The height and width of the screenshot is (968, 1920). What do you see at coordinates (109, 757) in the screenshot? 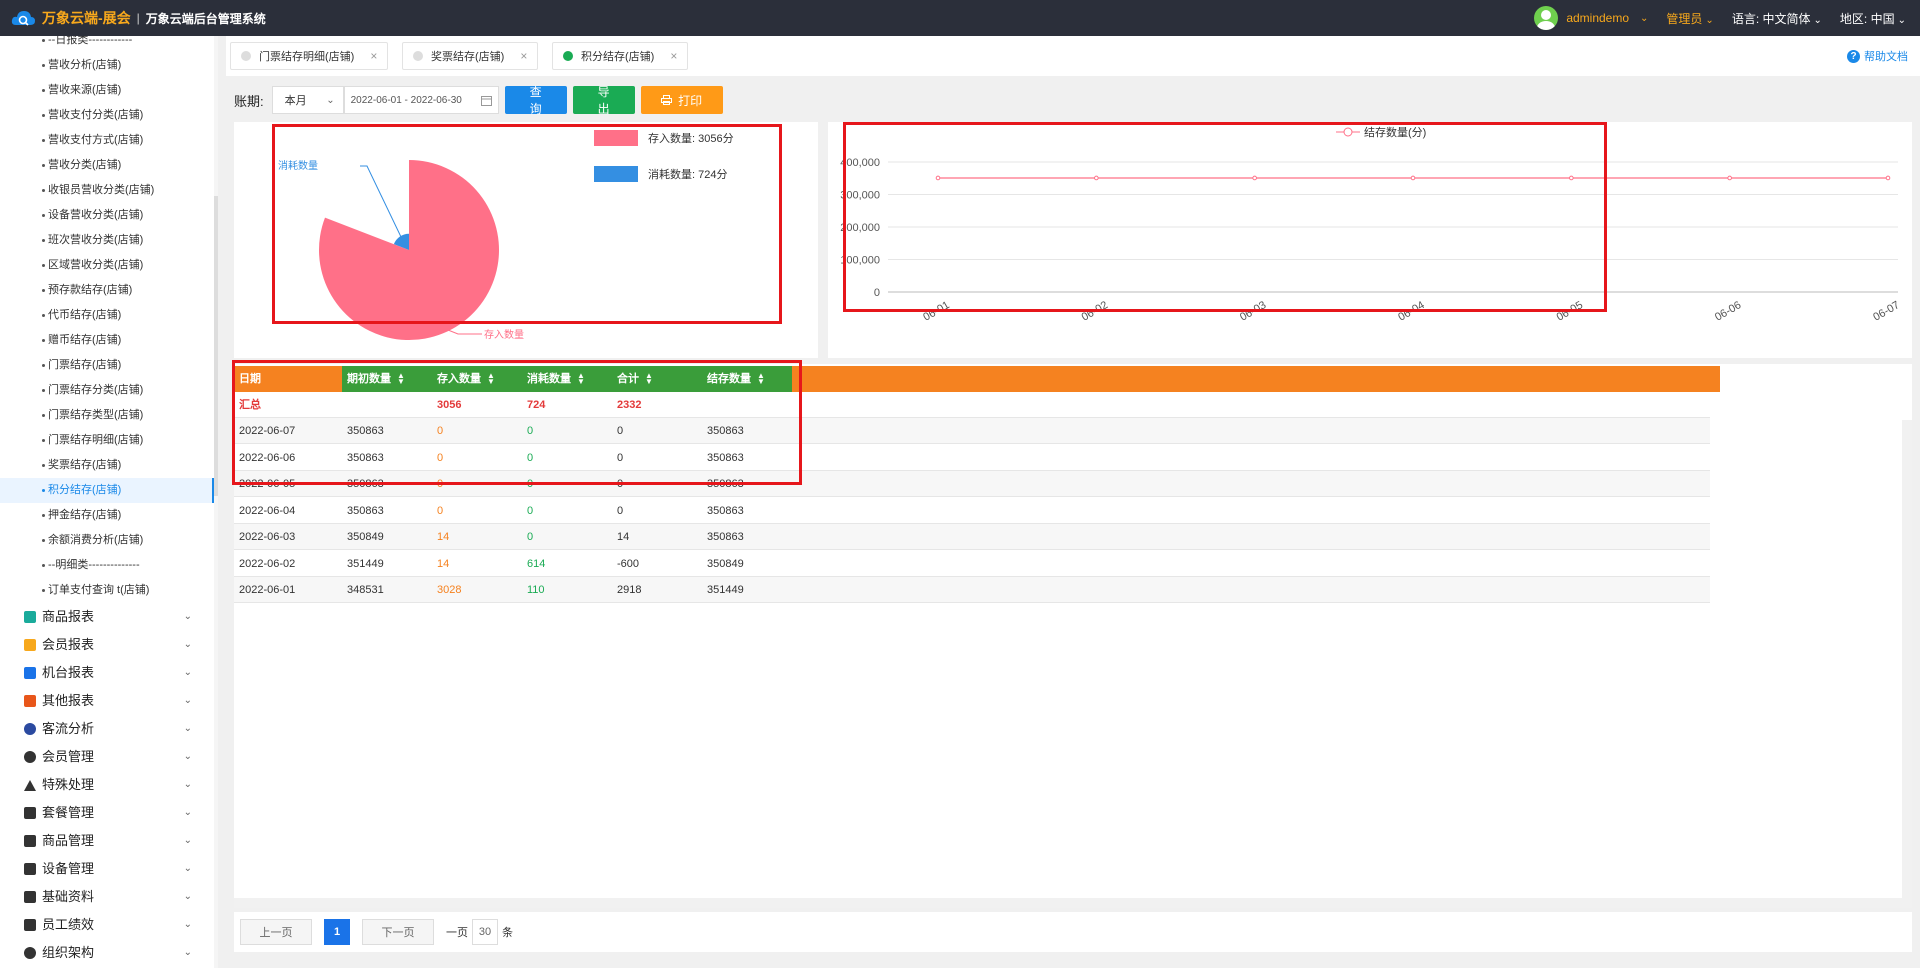
I see `sidebar-group: 会员管理 ⌄` at bounding box center [109, 757].